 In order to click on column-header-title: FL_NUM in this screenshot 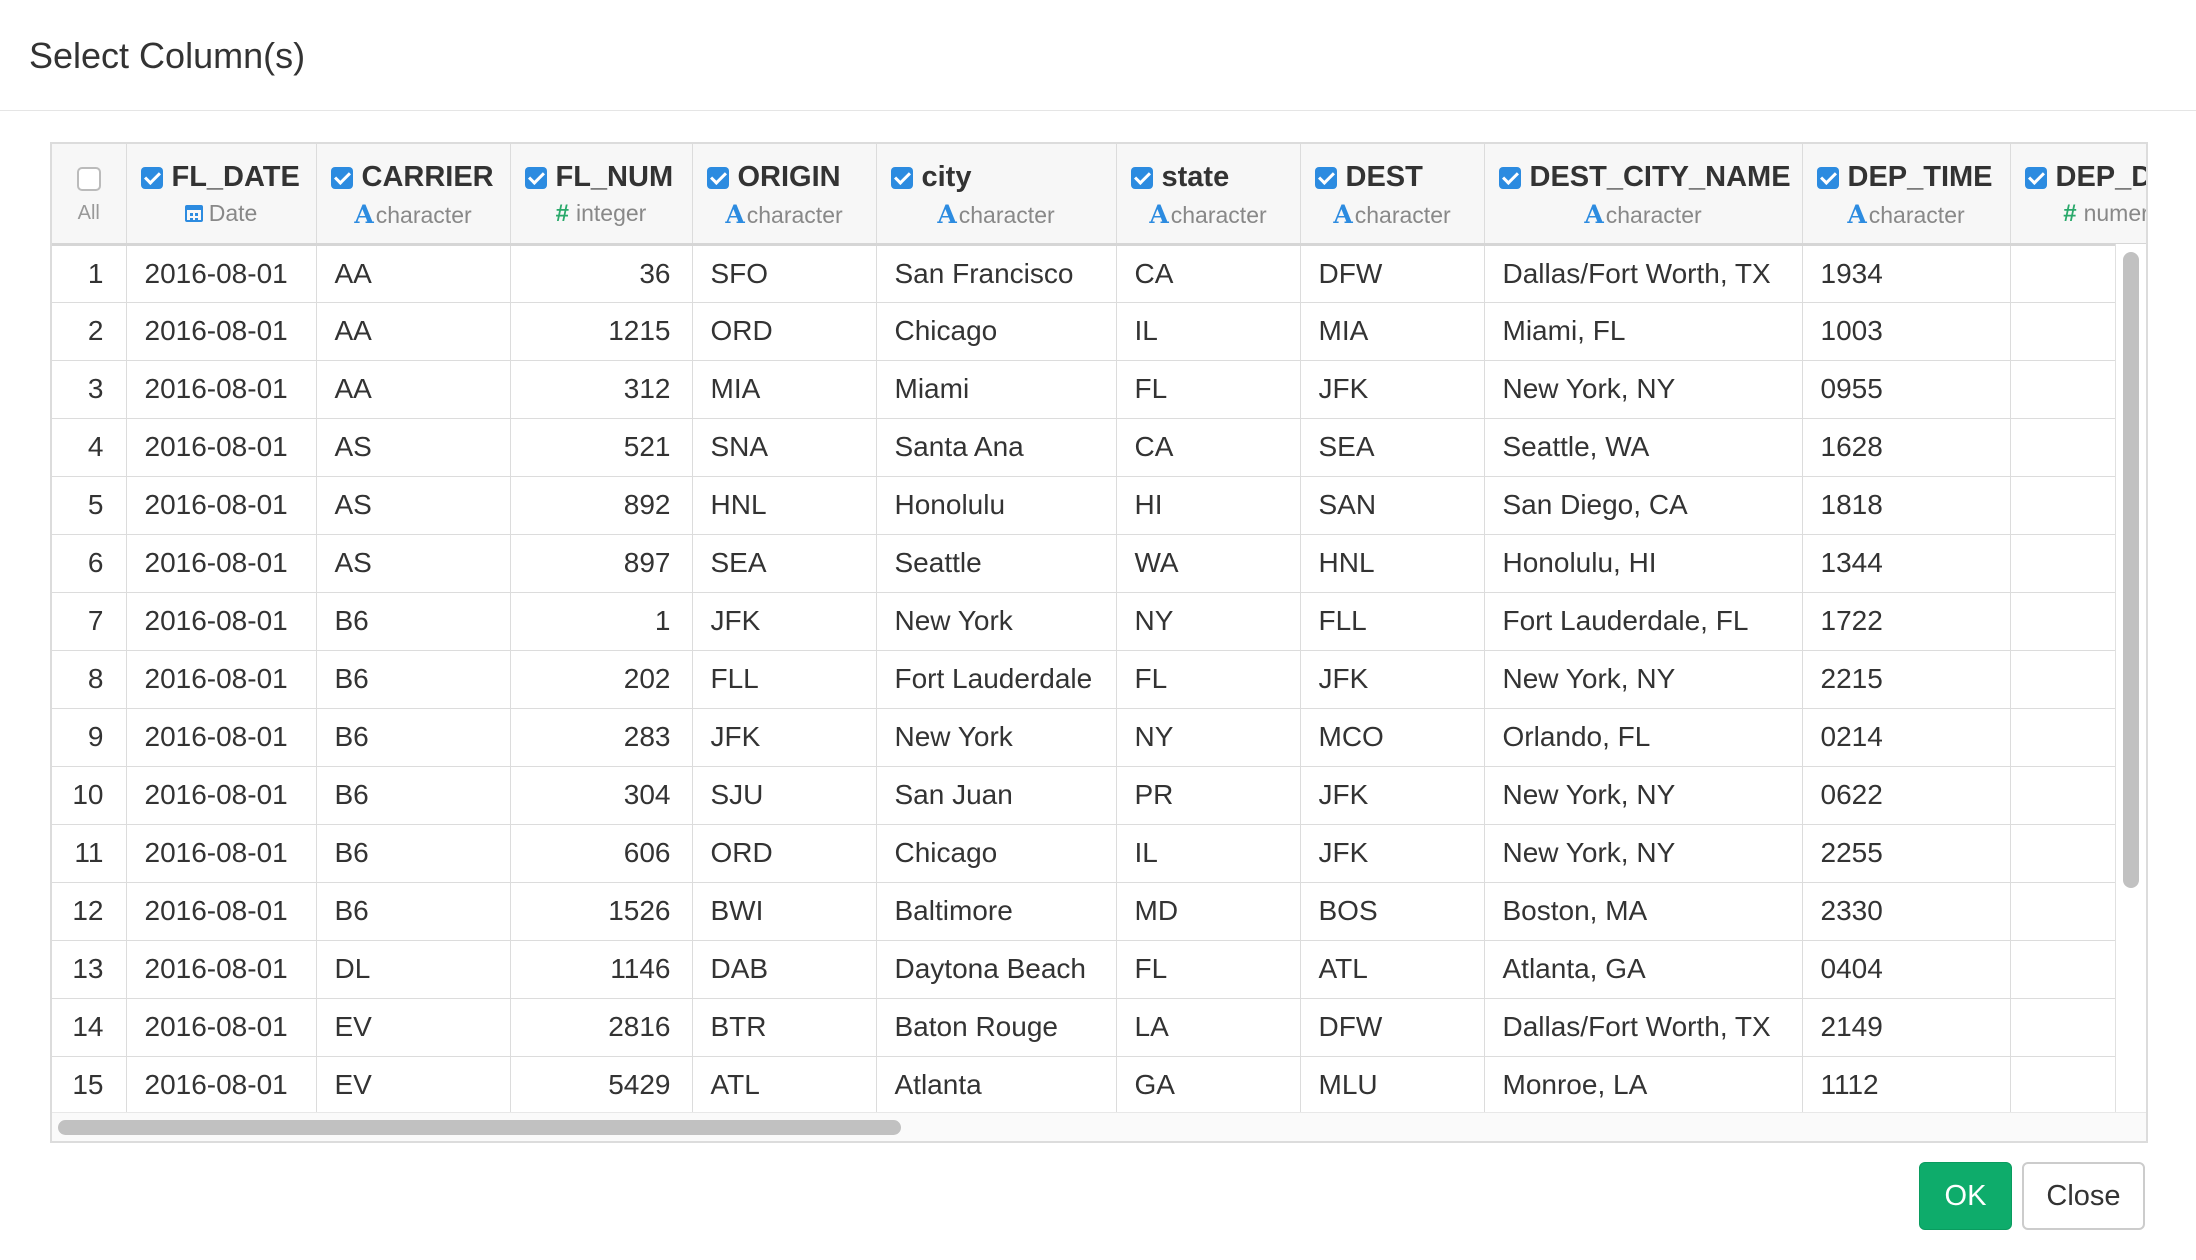, I will do `click(598, 177)`.